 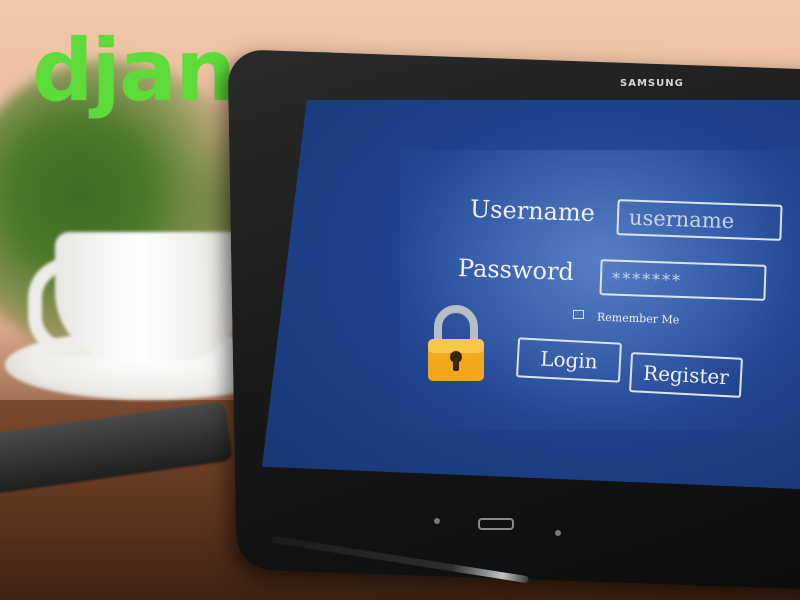 I want to click on login-button: Login, so click(x=569, y=360).